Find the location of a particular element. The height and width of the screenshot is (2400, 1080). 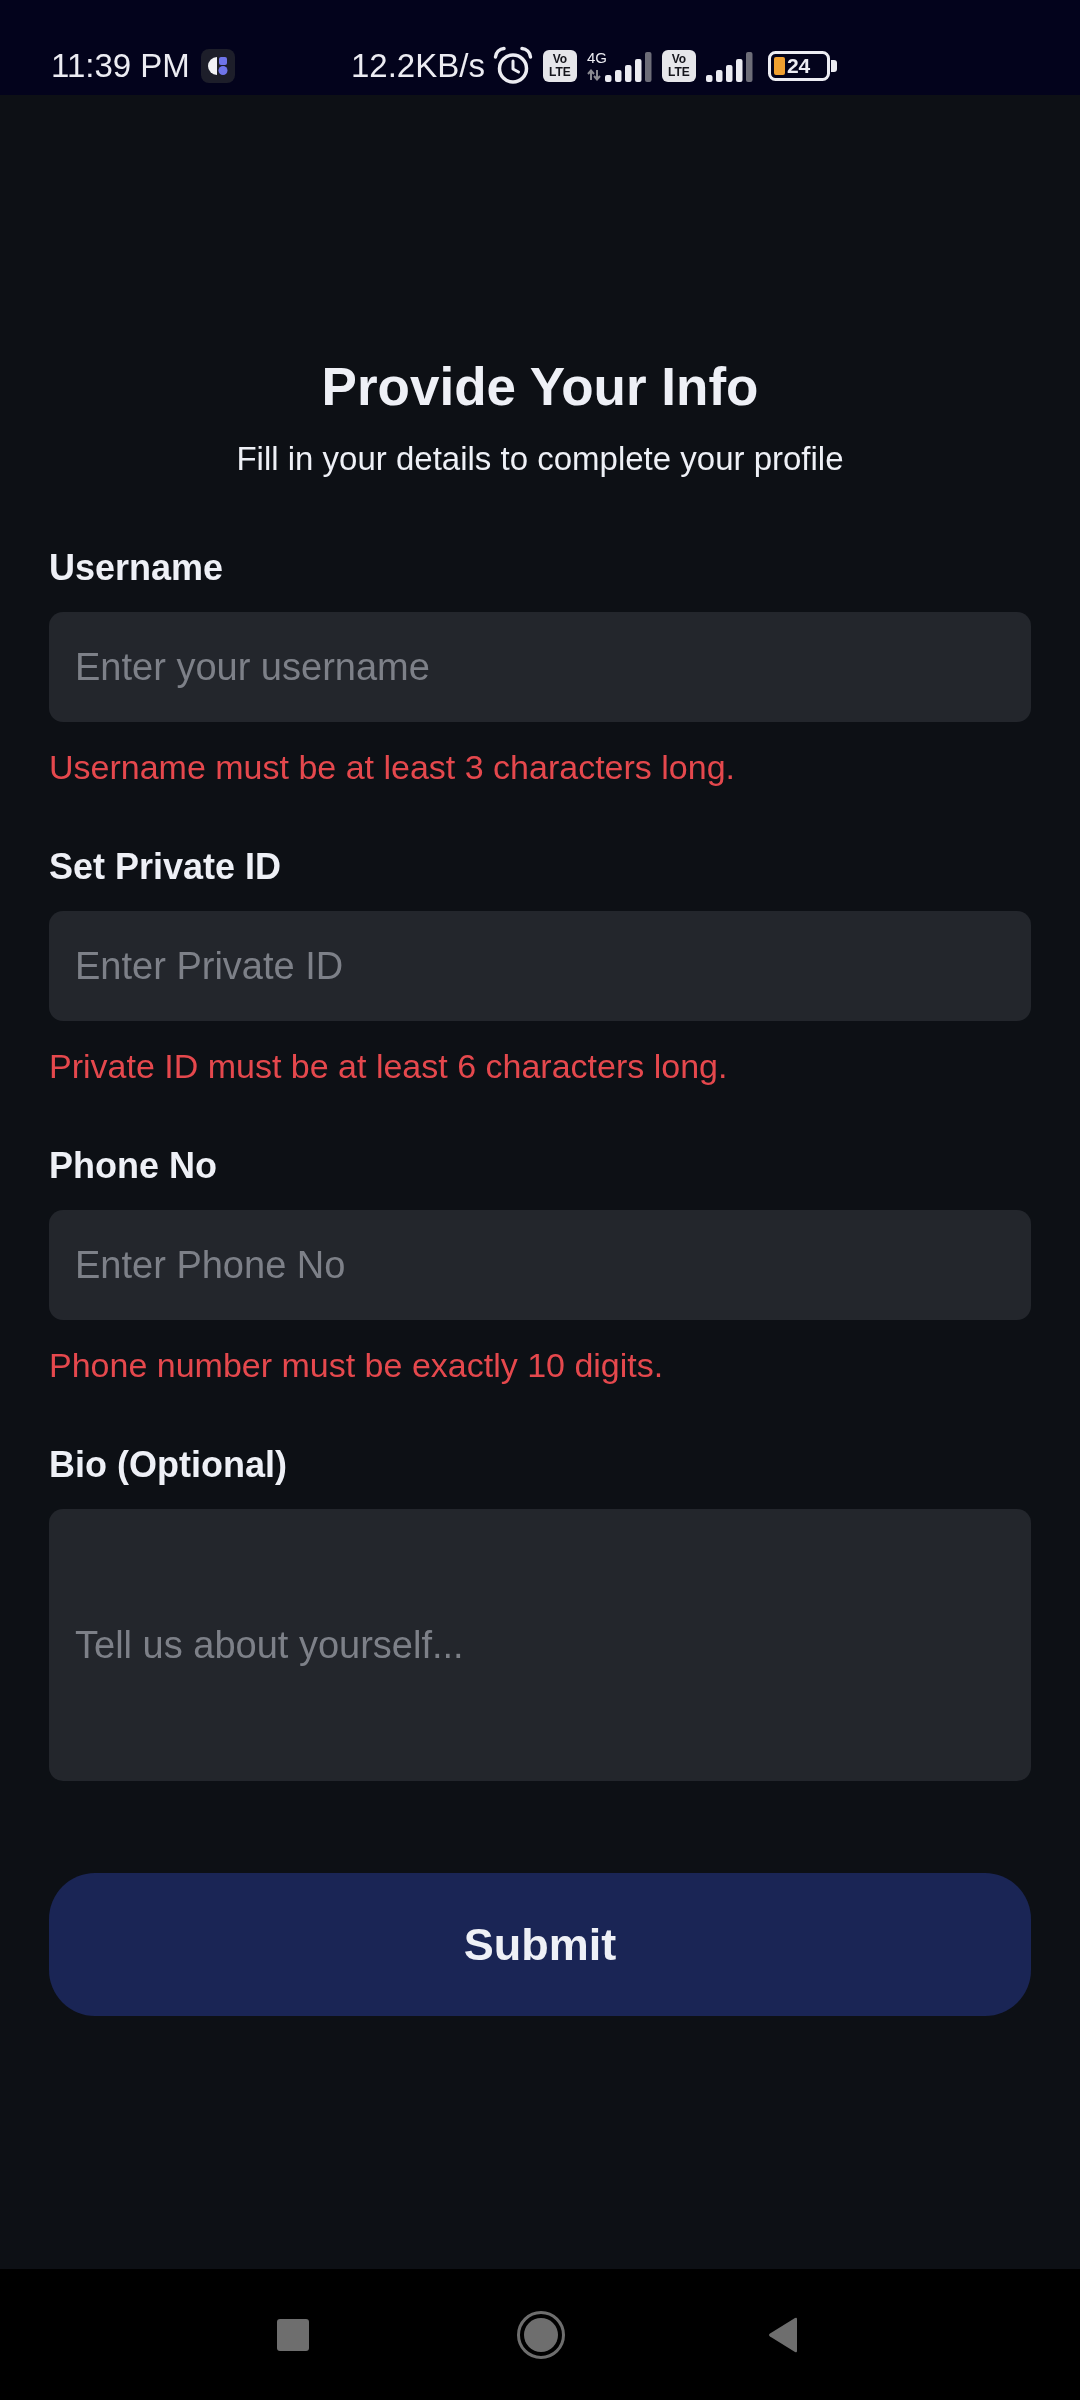

error-message: Phone number must be exactly 10 digits. is located at coordinates (356, 1365).